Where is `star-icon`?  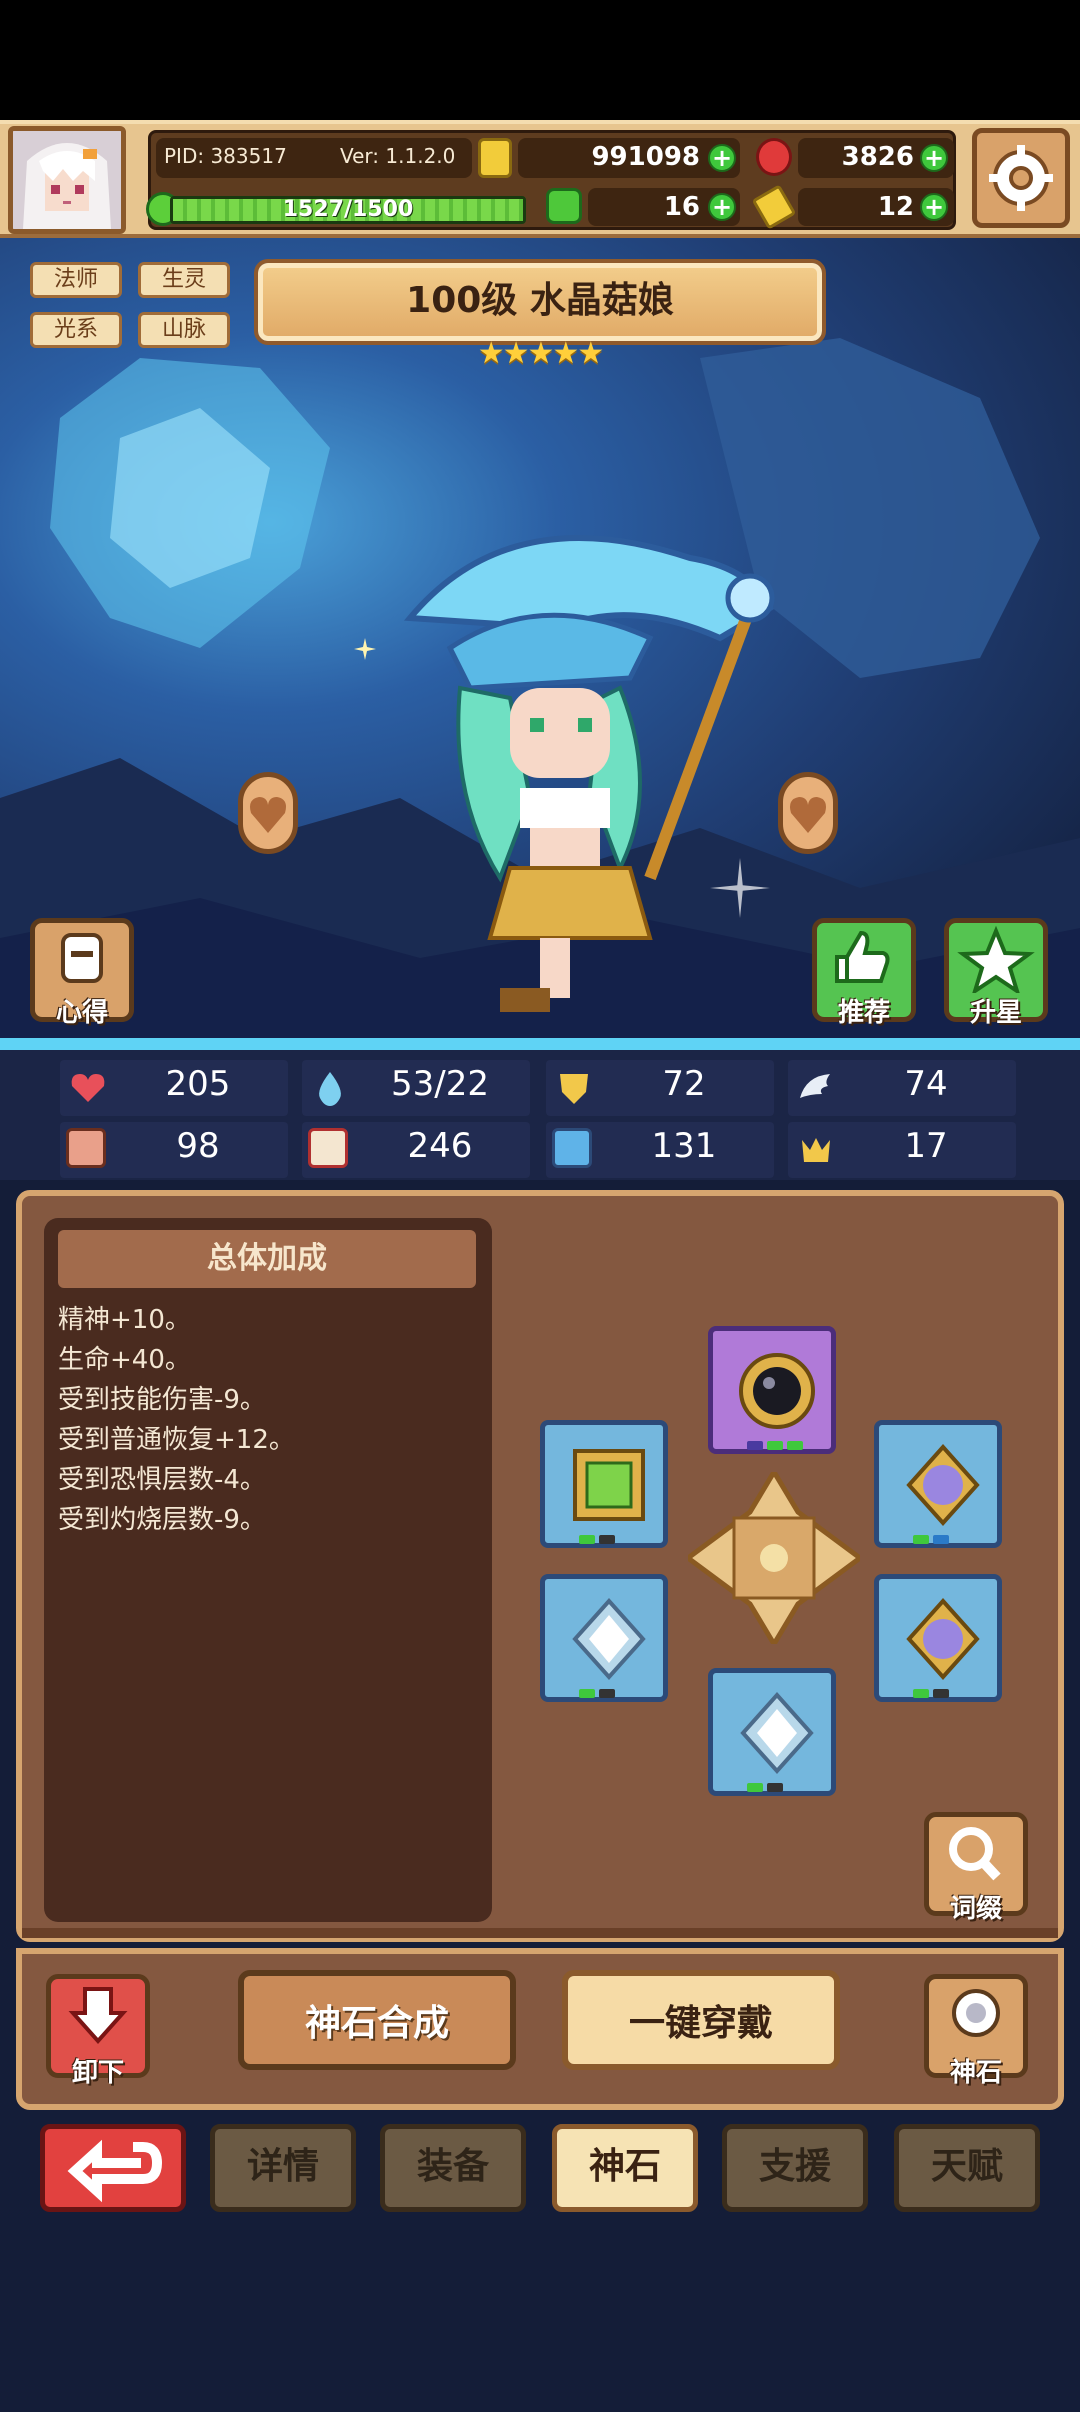 star-icon is located at coordinates (996, 960).